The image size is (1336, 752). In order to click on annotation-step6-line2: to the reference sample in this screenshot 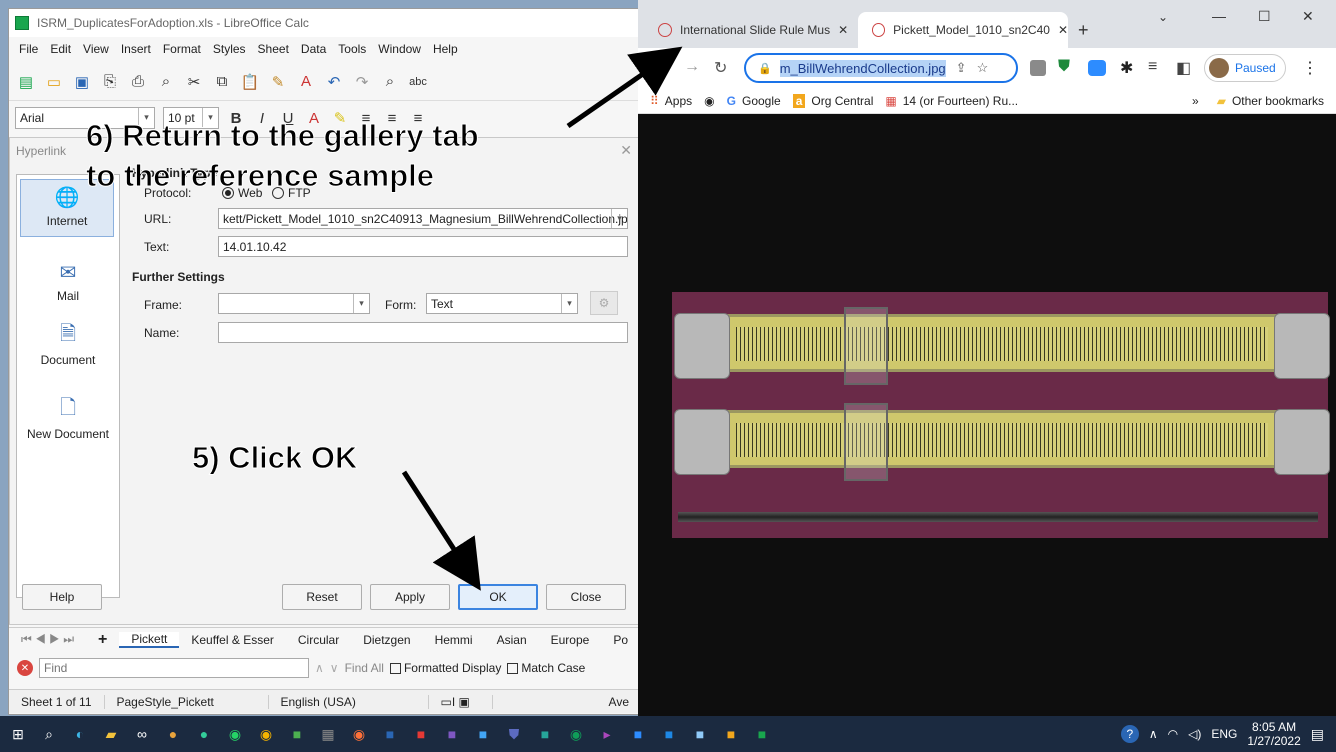, I will do `click(260, 176)`.